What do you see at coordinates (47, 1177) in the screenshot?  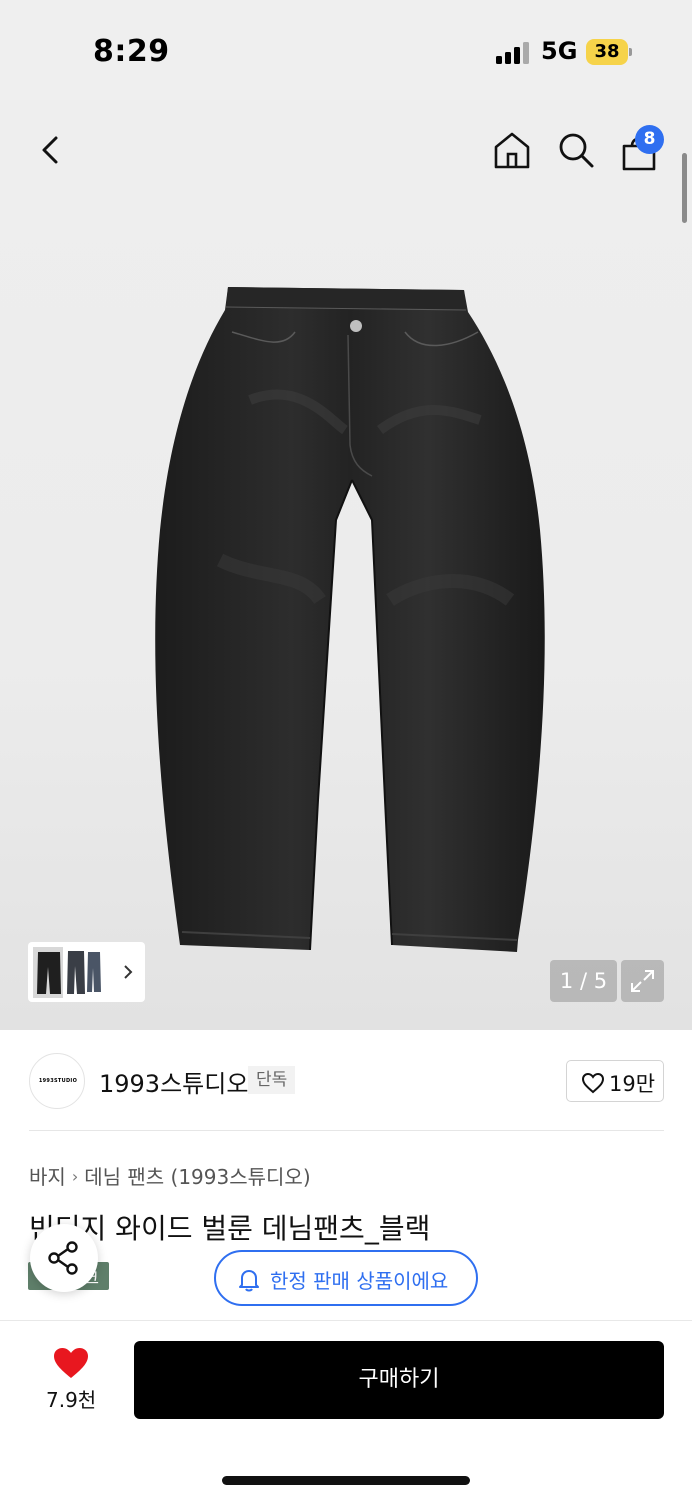 I see `breadcrumb-item-pants: 바지` at bounding box center [47, 1177].